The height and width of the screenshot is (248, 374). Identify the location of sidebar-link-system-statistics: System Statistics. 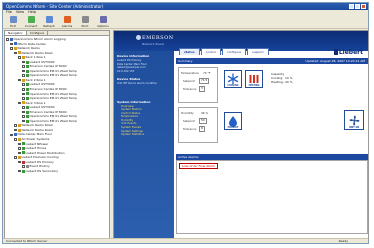
(144, 135).